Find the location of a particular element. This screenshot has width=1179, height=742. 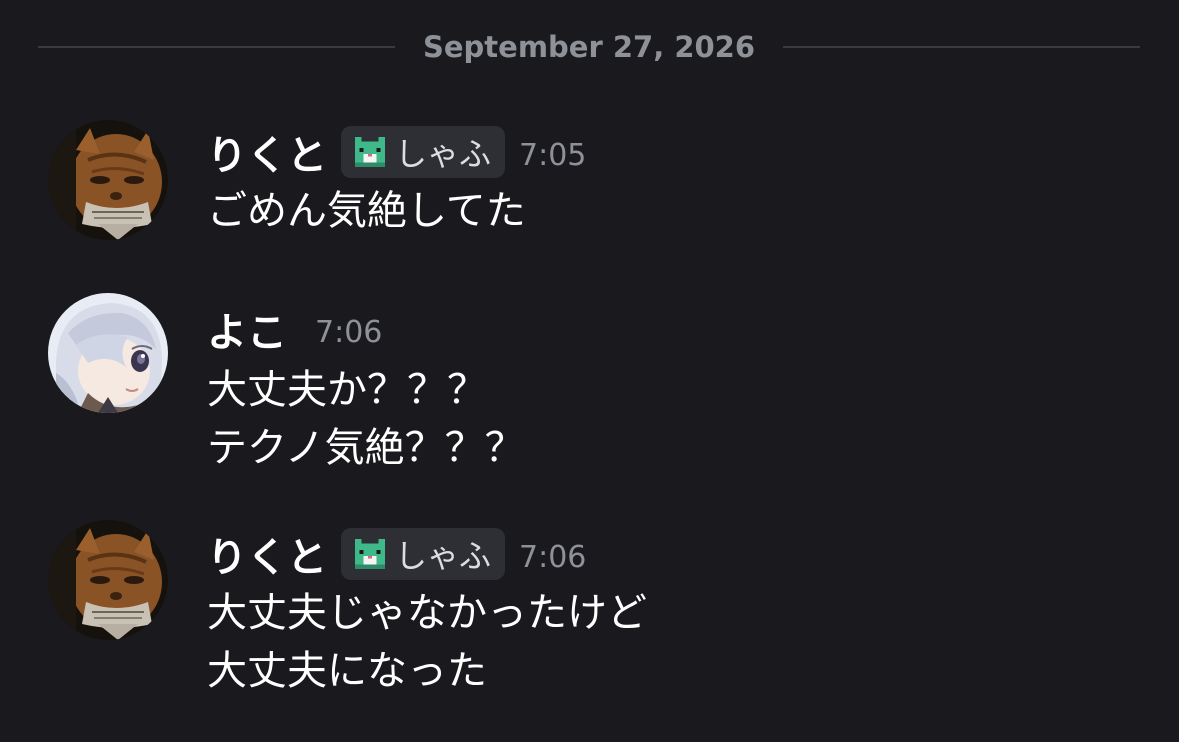

message-text: ごめん気絶してた is located at coordinates (366, 211).